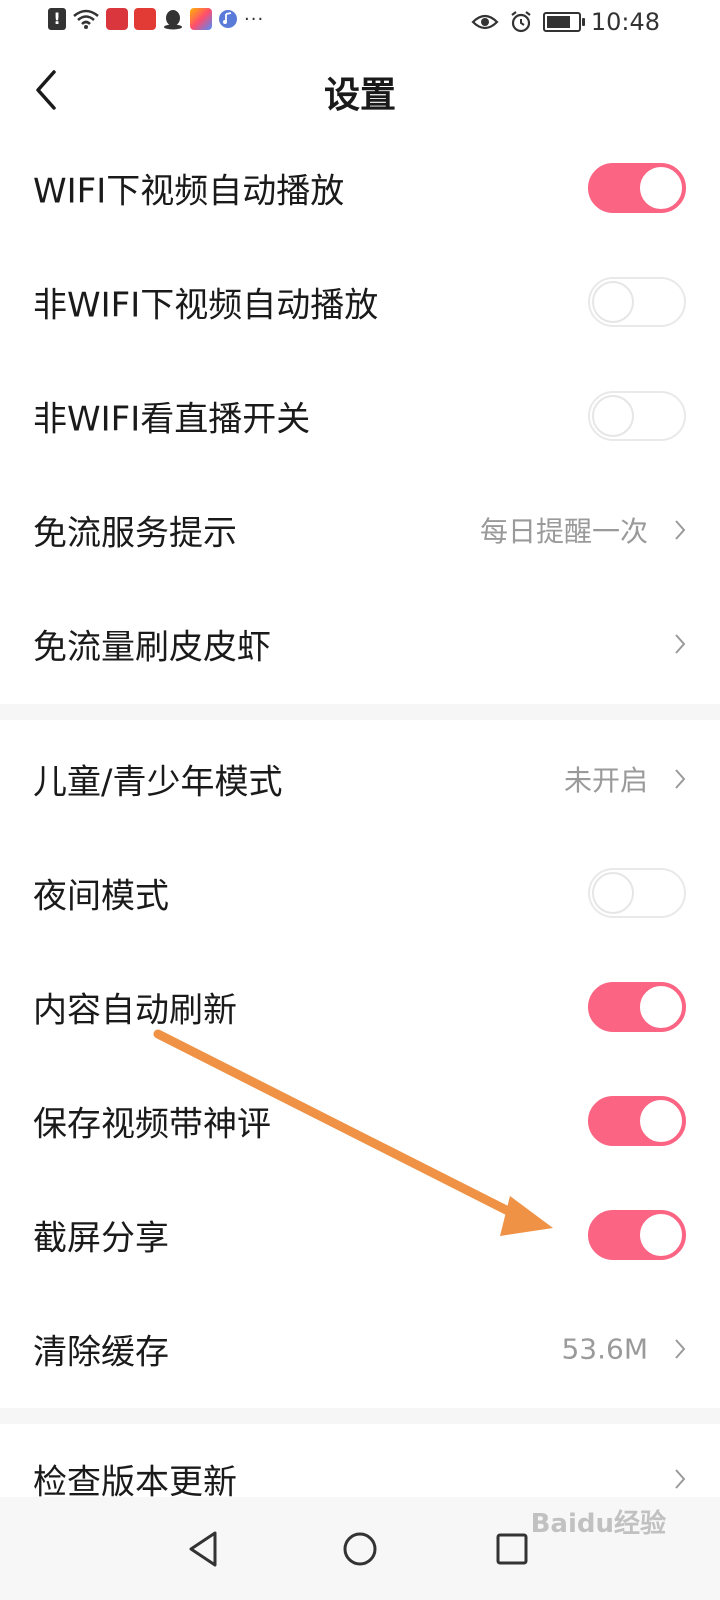 Image resolution: width=720 pixels, height=1600 pixels. Describe the element at coordinates (563, 531) in the screenshot. I see `setting-value: 每日提醒一次` at that location.